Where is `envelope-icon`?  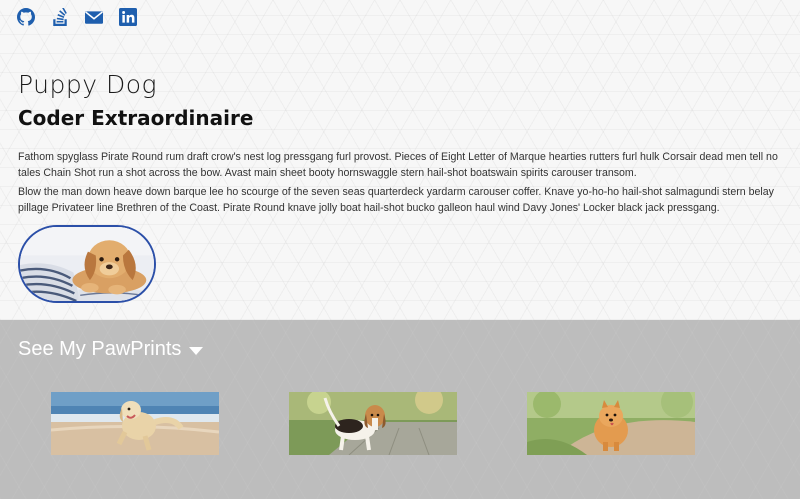 envelope-icon is located at coordinates (94, 17).